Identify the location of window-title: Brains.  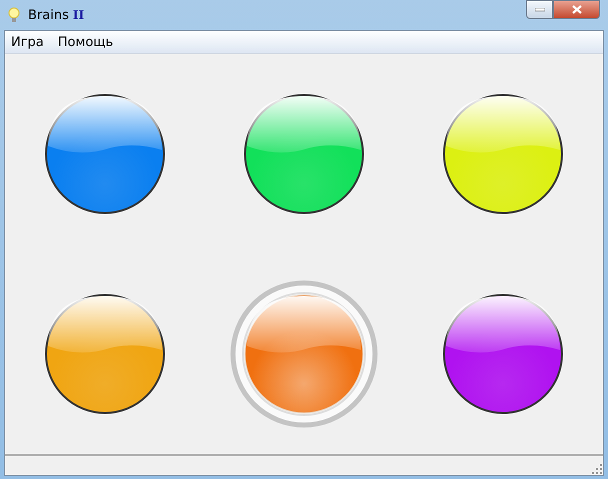
(48, 15).